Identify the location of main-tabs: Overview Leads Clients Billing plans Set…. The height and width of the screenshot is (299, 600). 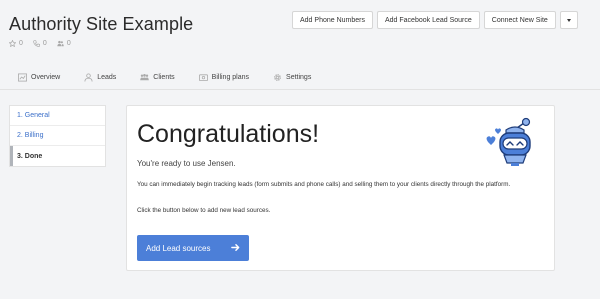
(300, 77).